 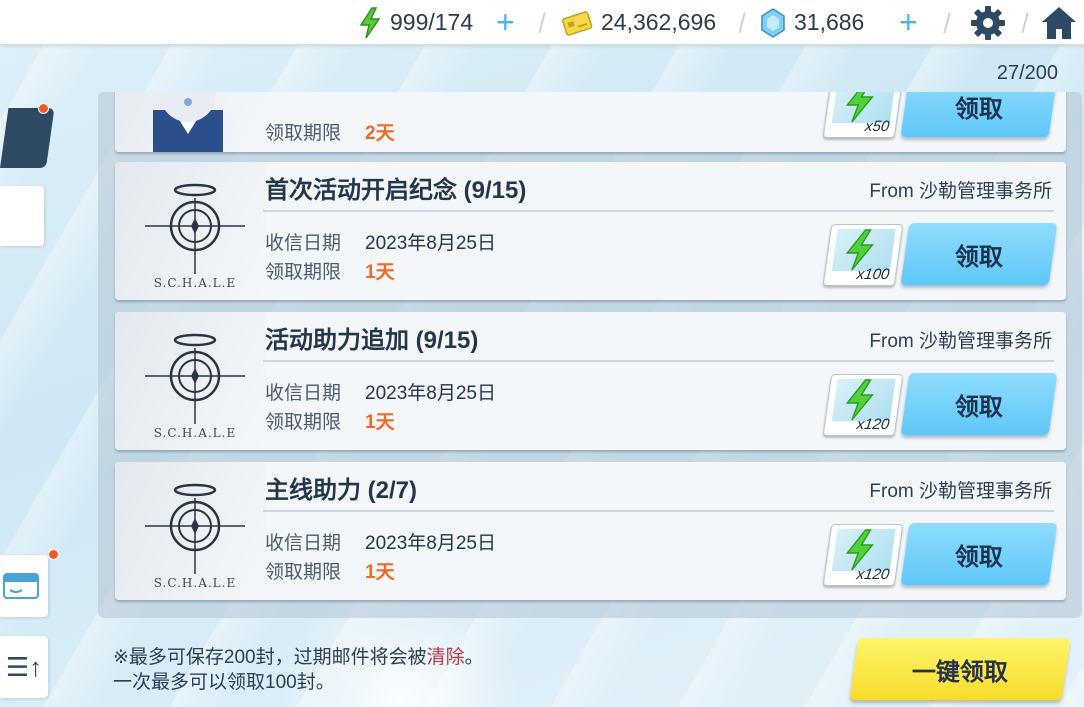 I want to click on tab-secondary, so click(x=22, y=216).